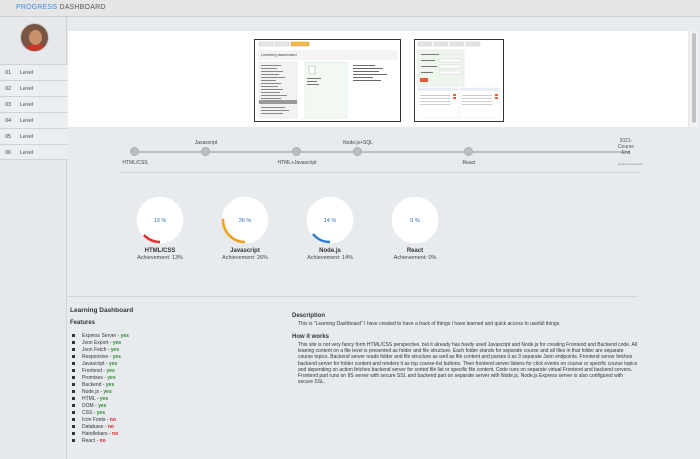 The width and height of the screenshot is (700, 459). What do you see at coordinates (311, 337) in the screenshot?
I see `how-it-works-title: How it works` at bounding box center [311, 337].